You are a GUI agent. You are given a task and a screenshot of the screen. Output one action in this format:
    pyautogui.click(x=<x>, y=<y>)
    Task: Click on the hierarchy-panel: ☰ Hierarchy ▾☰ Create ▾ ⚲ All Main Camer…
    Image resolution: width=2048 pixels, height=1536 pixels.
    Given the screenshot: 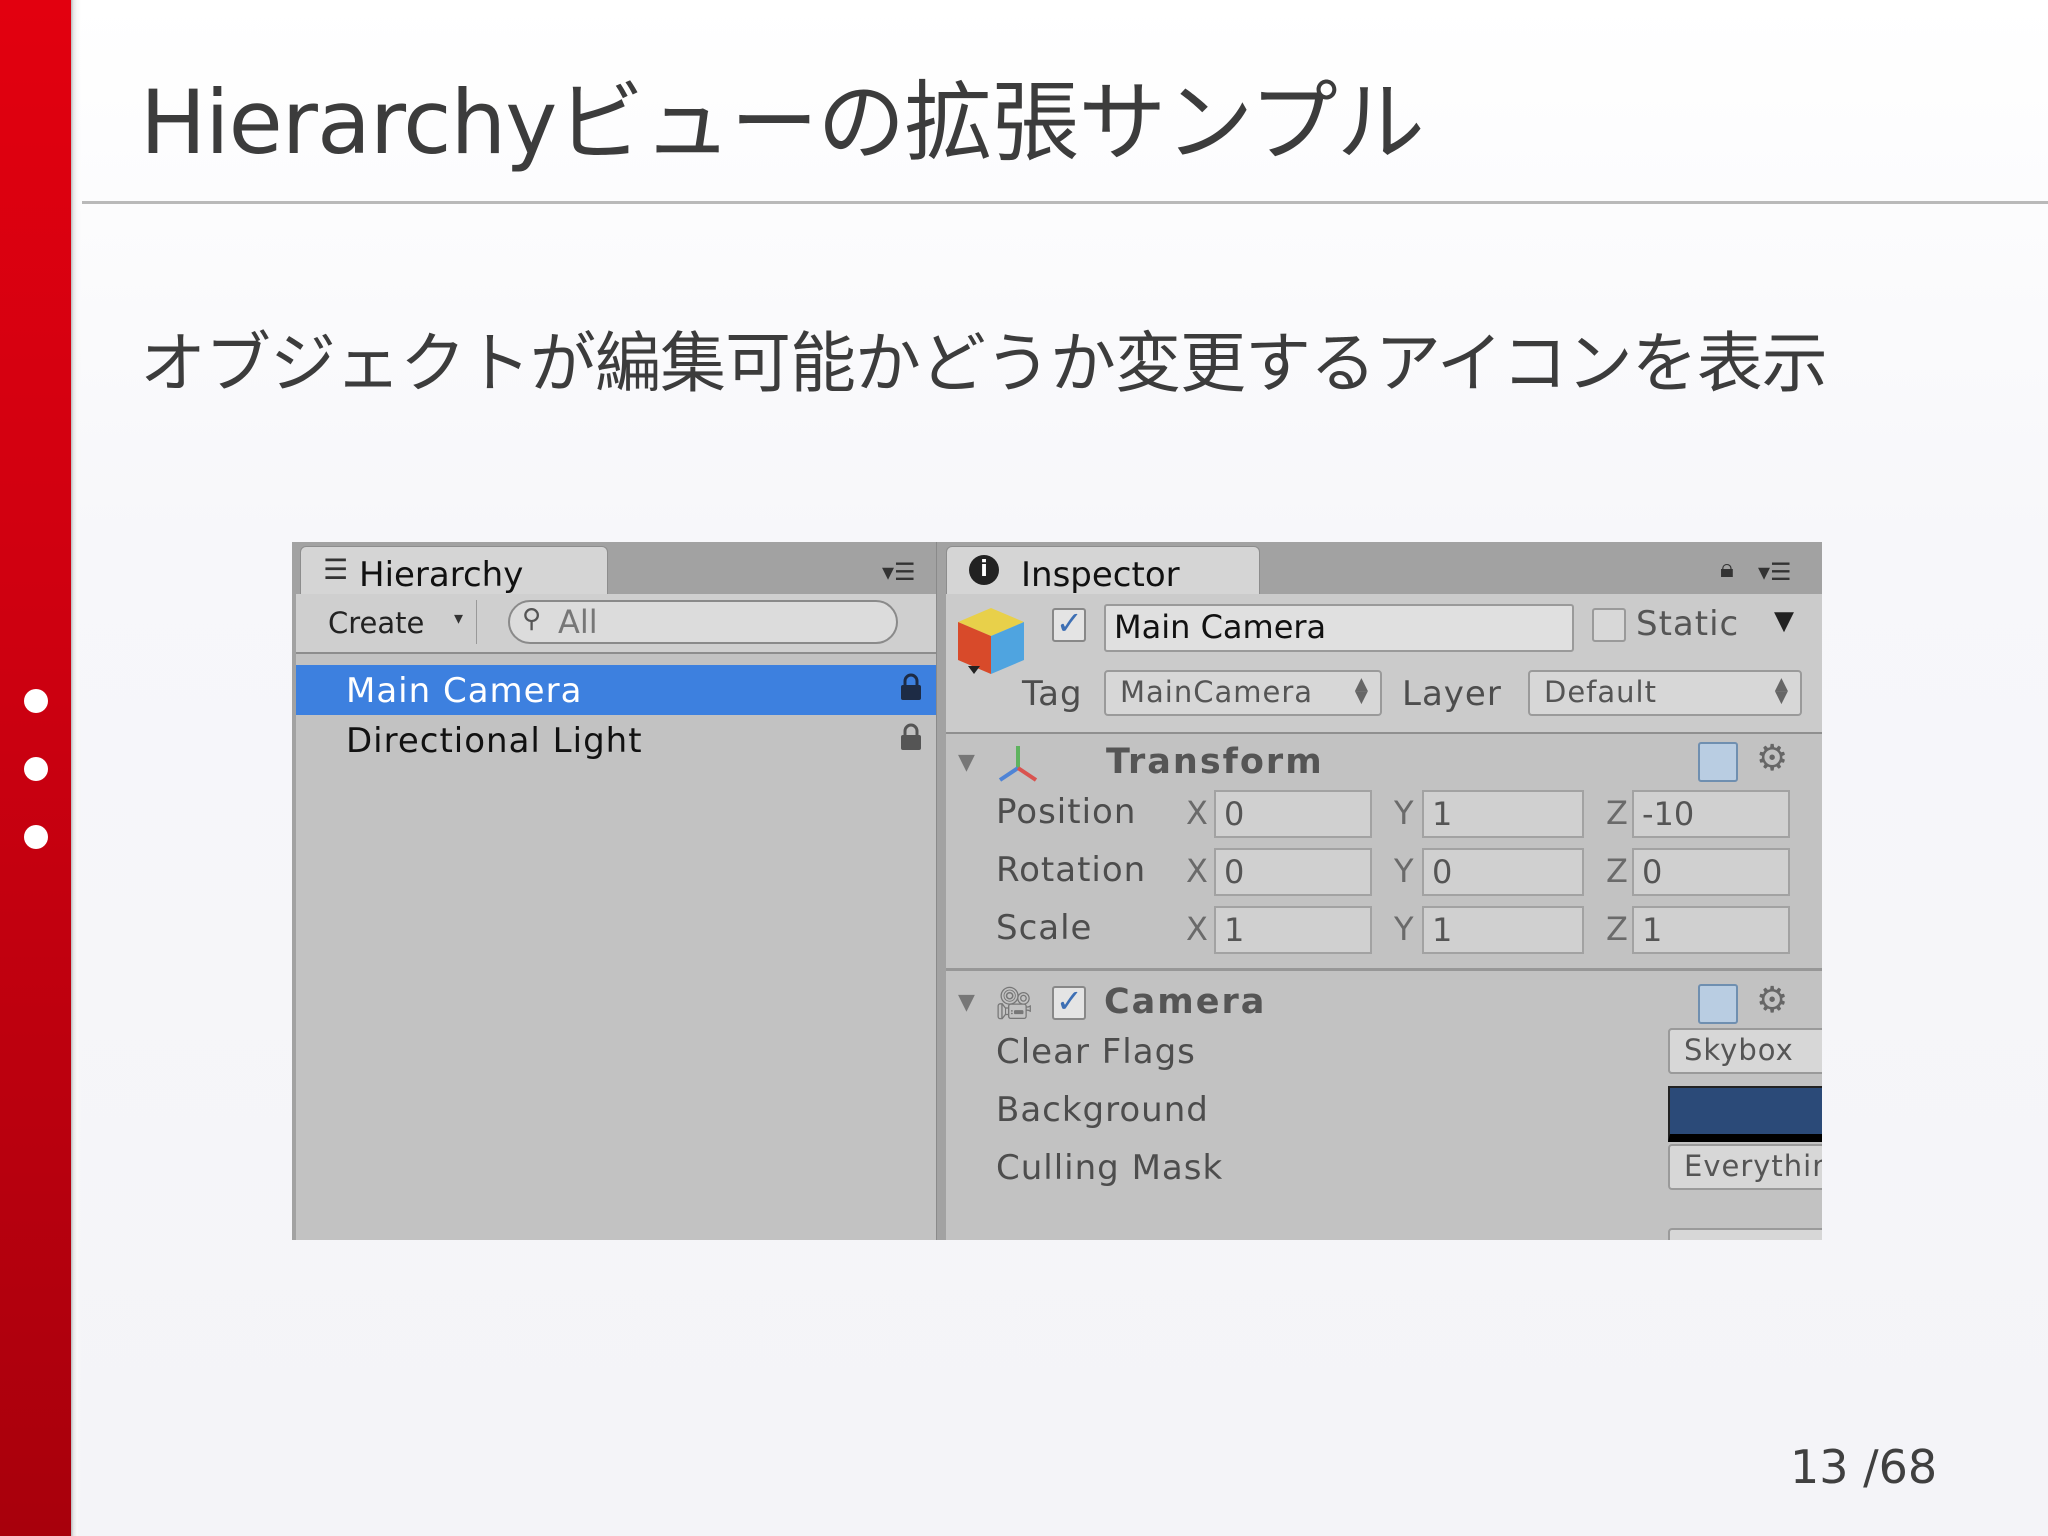 What is the action you would take?
    pyautogui.click(x=616, y=891)
    